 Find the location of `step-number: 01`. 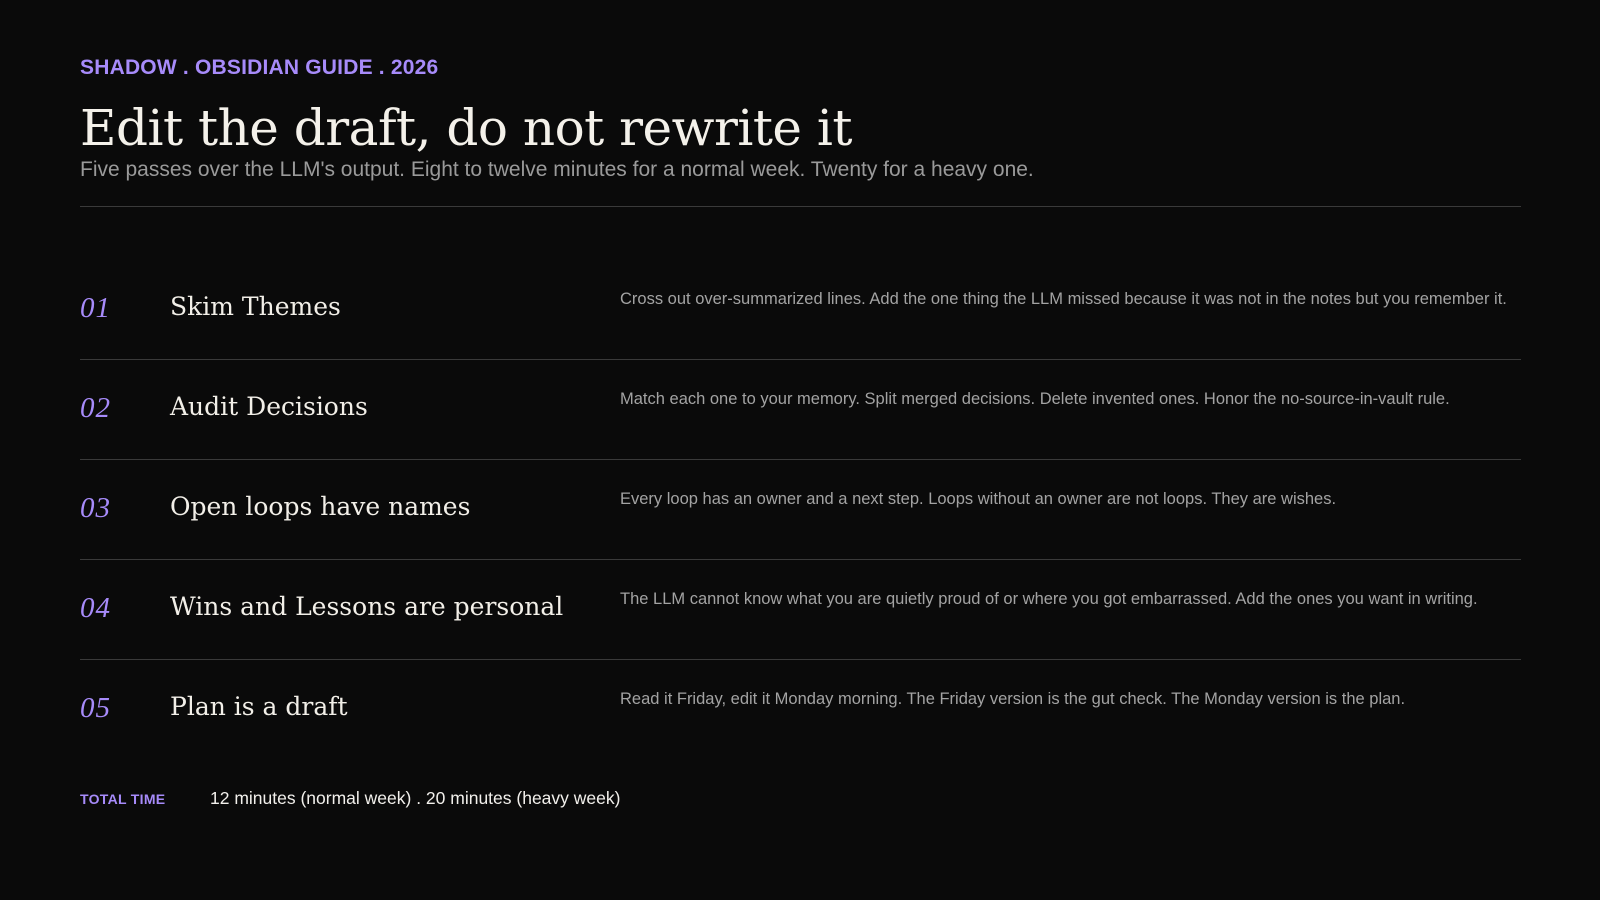

step-number: 01 is located at coordinates (95, 308).